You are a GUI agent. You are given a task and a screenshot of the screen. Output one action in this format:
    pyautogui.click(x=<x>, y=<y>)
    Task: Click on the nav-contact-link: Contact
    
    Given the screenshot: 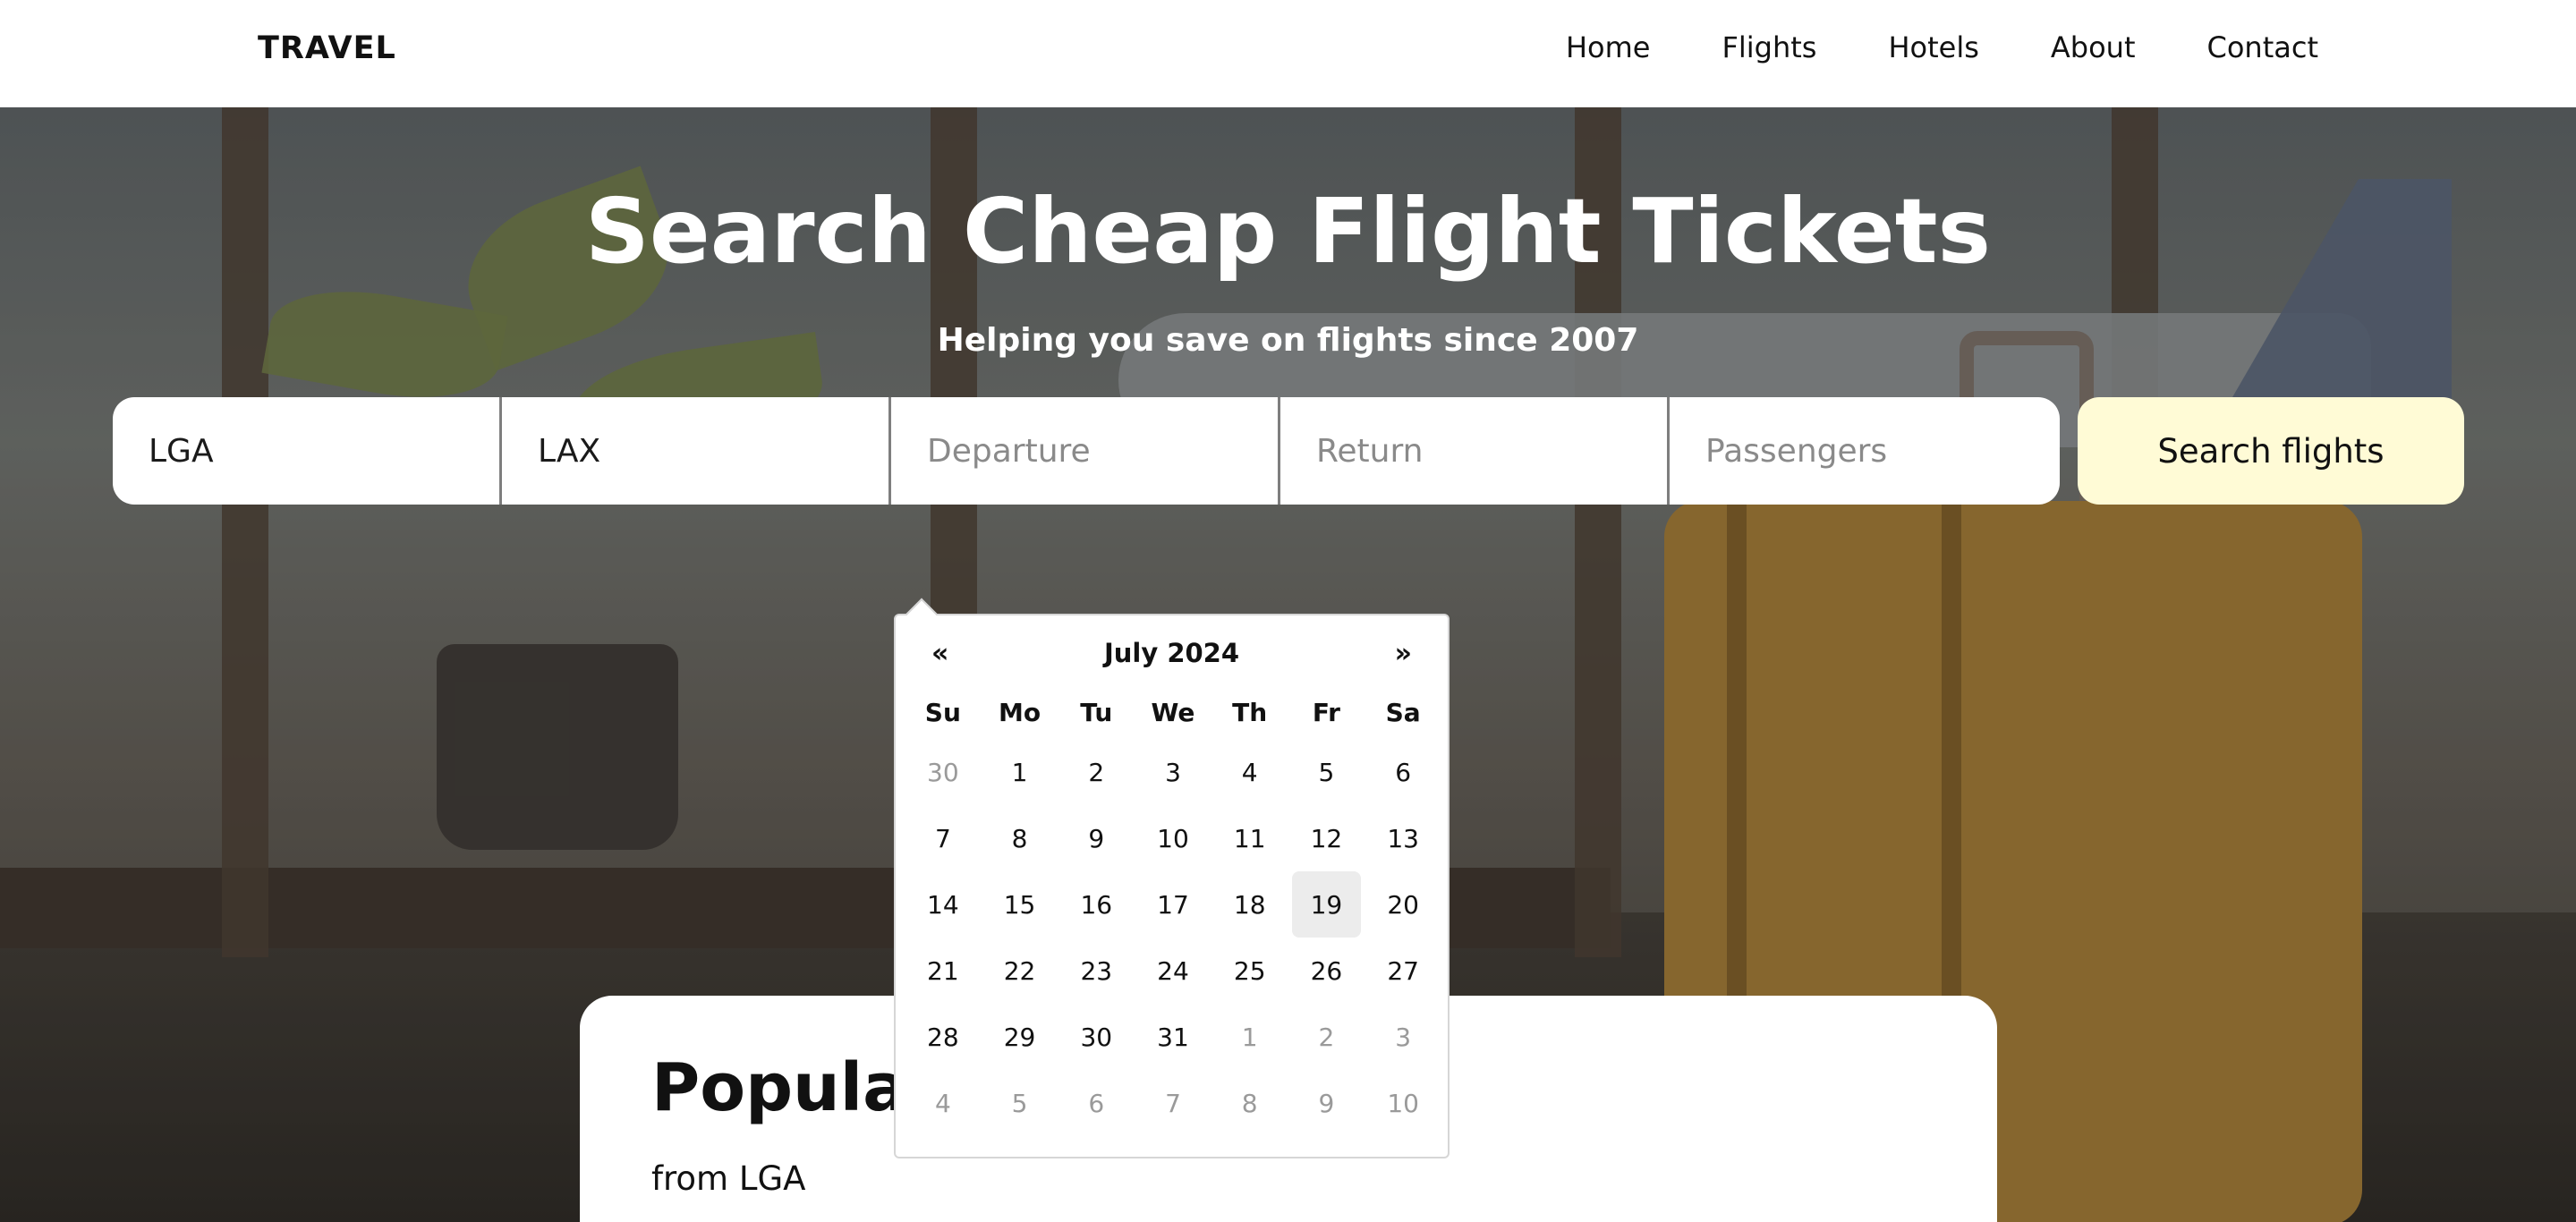 What is the action you would take?
    pyautogui.click(x=2263, y=47)
    